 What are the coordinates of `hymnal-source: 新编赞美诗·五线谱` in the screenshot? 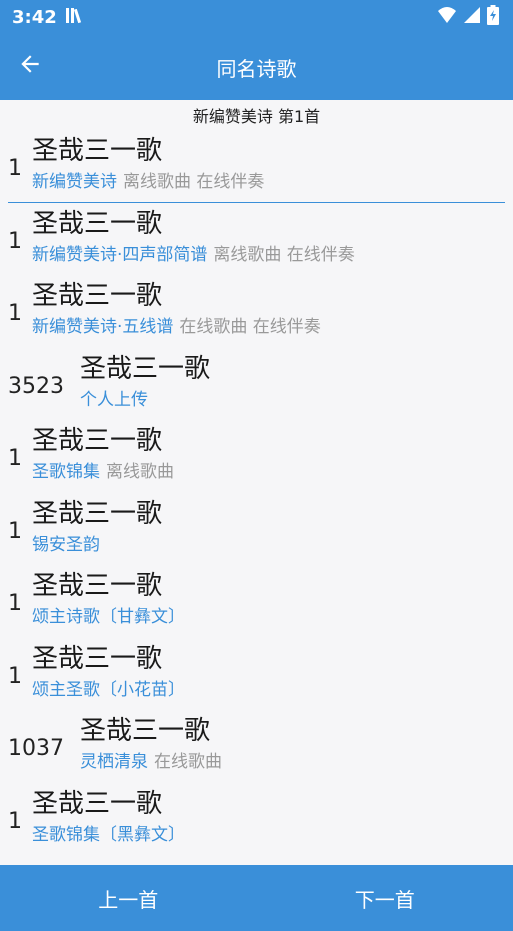 It's located at (103, 327).